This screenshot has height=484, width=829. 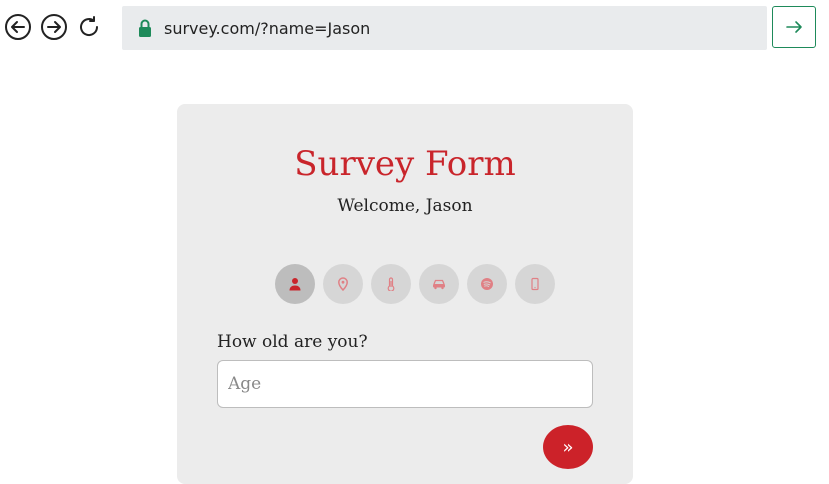 What do you see at coordinates (444, 28) in the screenshot?
I see `address-bar: survey.com/?name=Jason` at bounding box center [444, 28].